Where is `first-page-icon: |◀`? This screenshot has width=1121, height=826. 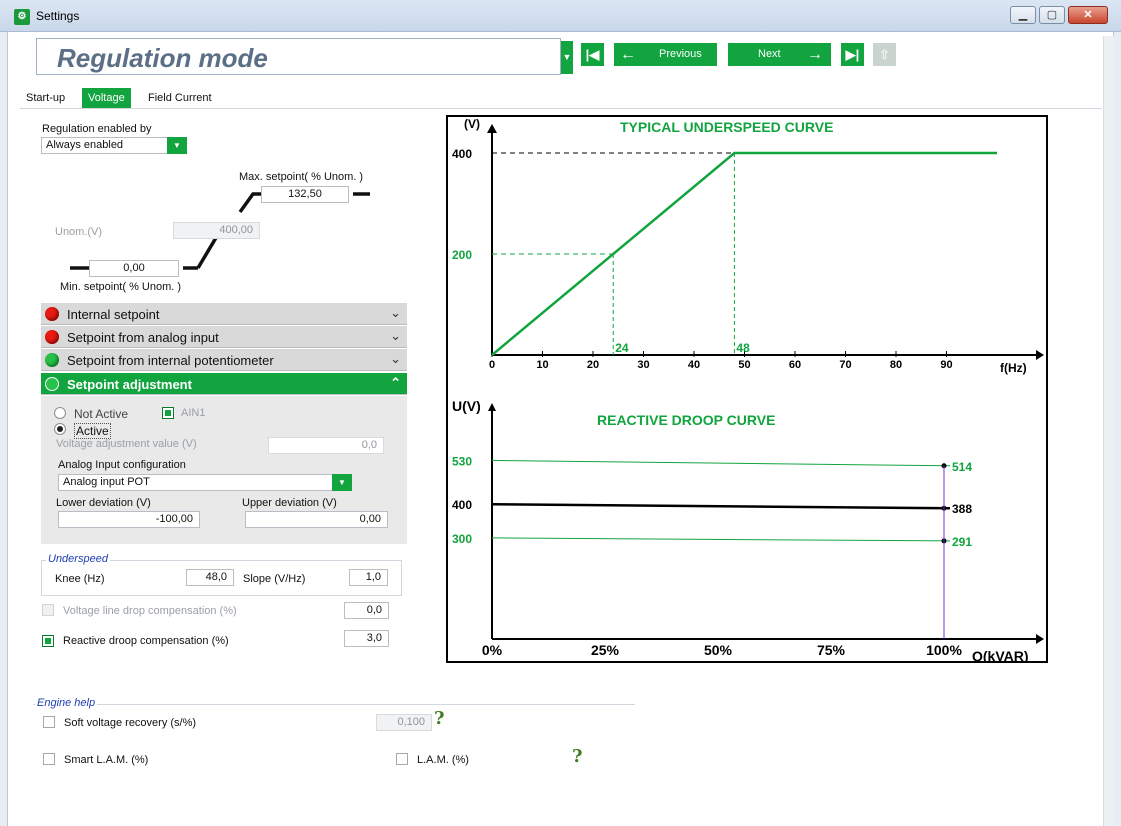
first-page-icon: |◀ is located at coordinates (592, 54).